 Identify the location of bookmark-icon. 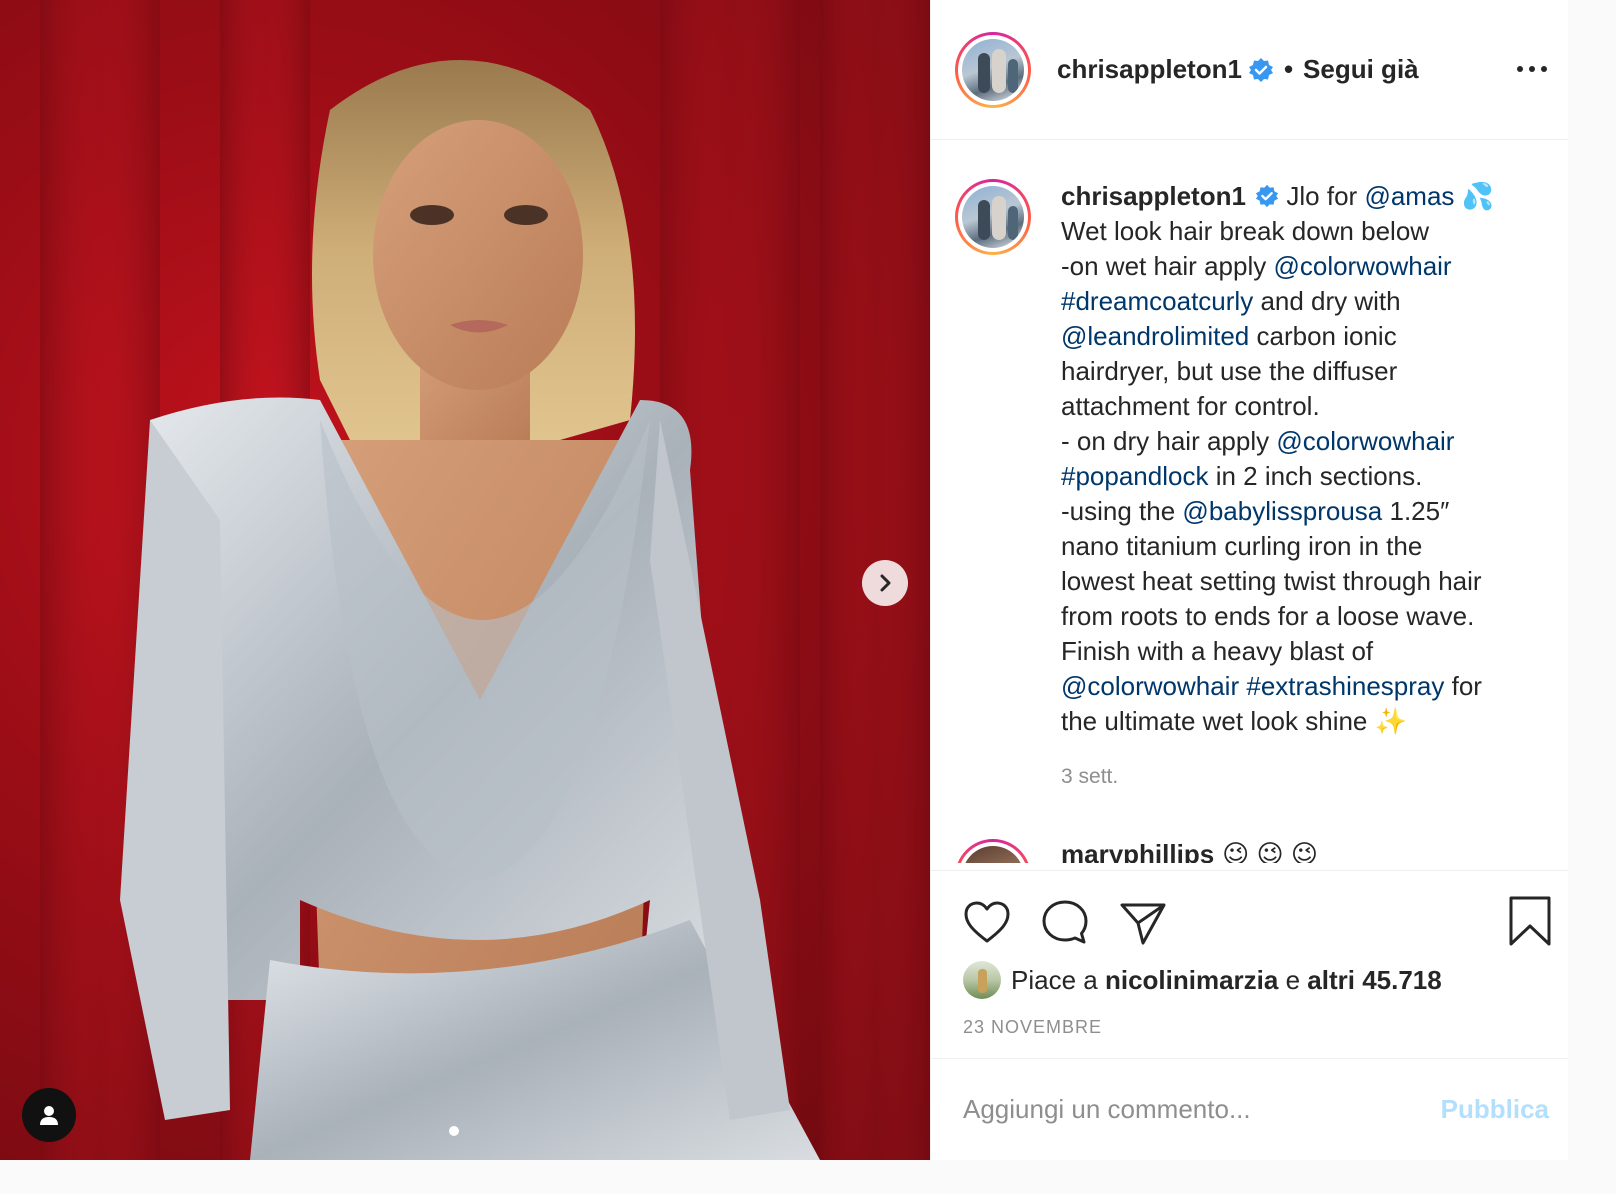
(1530, 921).